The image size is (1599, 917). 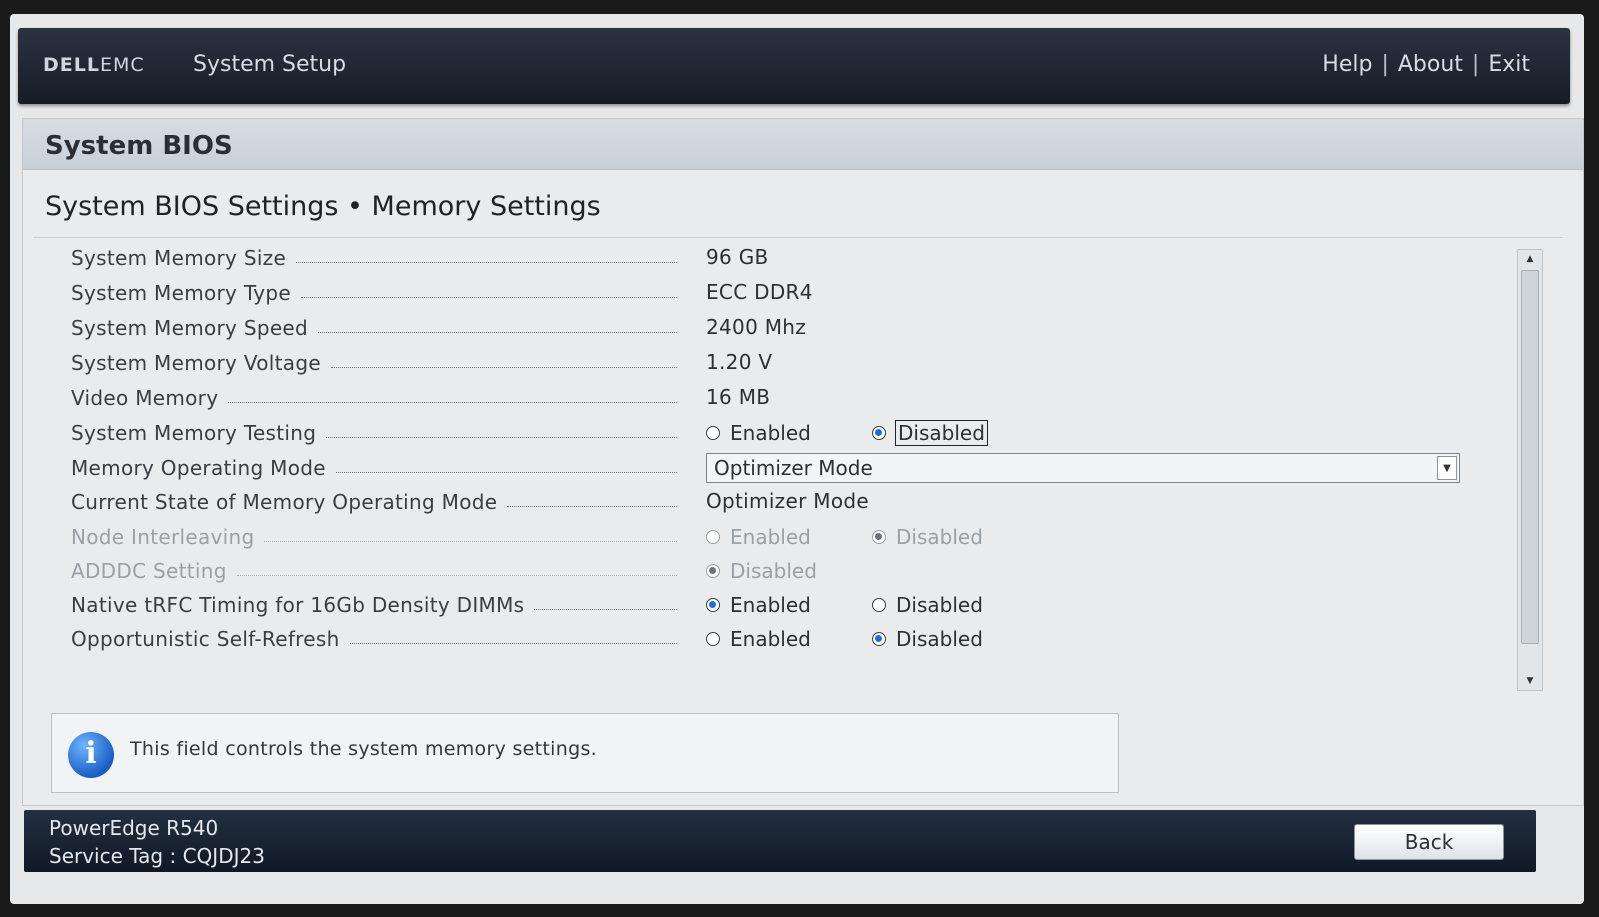 What do you see at coordinates (196, 363) in the screenshot?
I see `setting-label: System Memory Voltage` at bounding box center [196, 363].